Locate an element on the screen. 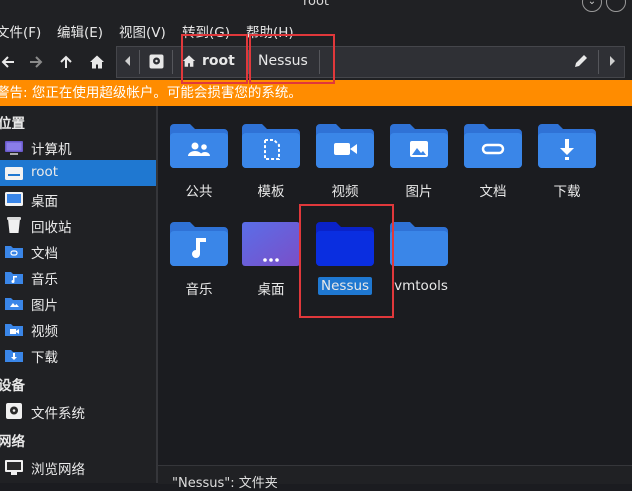 This screenshot has height=491, width=632. sidebar-item-label: 计算机 is located at coordinates (51, 150).